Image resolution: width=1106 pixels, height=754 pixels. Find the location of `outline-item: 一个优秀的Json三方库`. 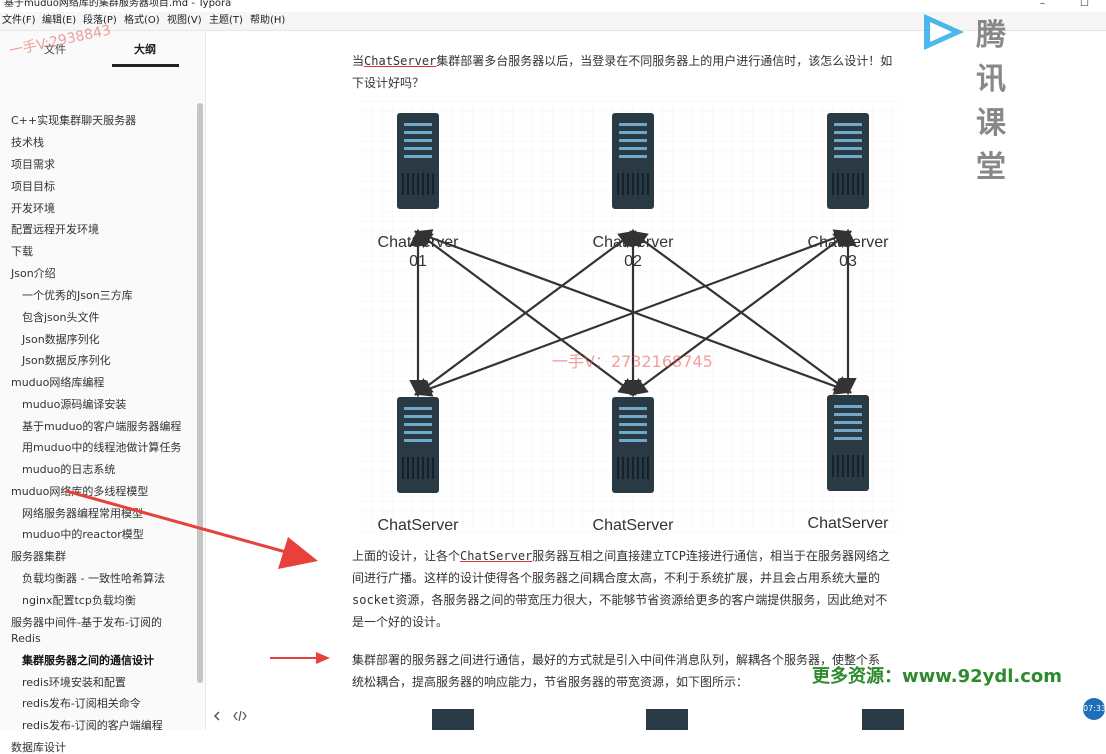

outline-item: 一个优秀的Json三方库 is located at coordinates (77, 295).